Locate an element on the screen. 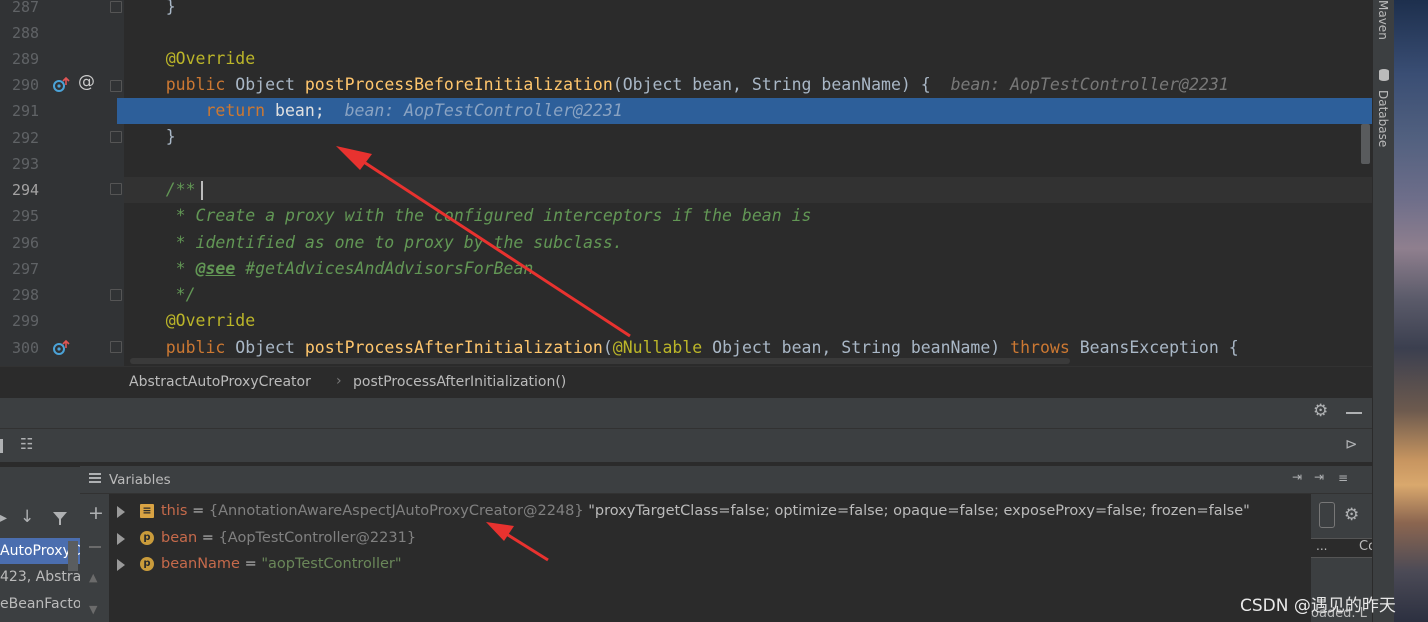 The image size is (1428, 622). annotation-arrow-line is located at coordinates (490, 244).